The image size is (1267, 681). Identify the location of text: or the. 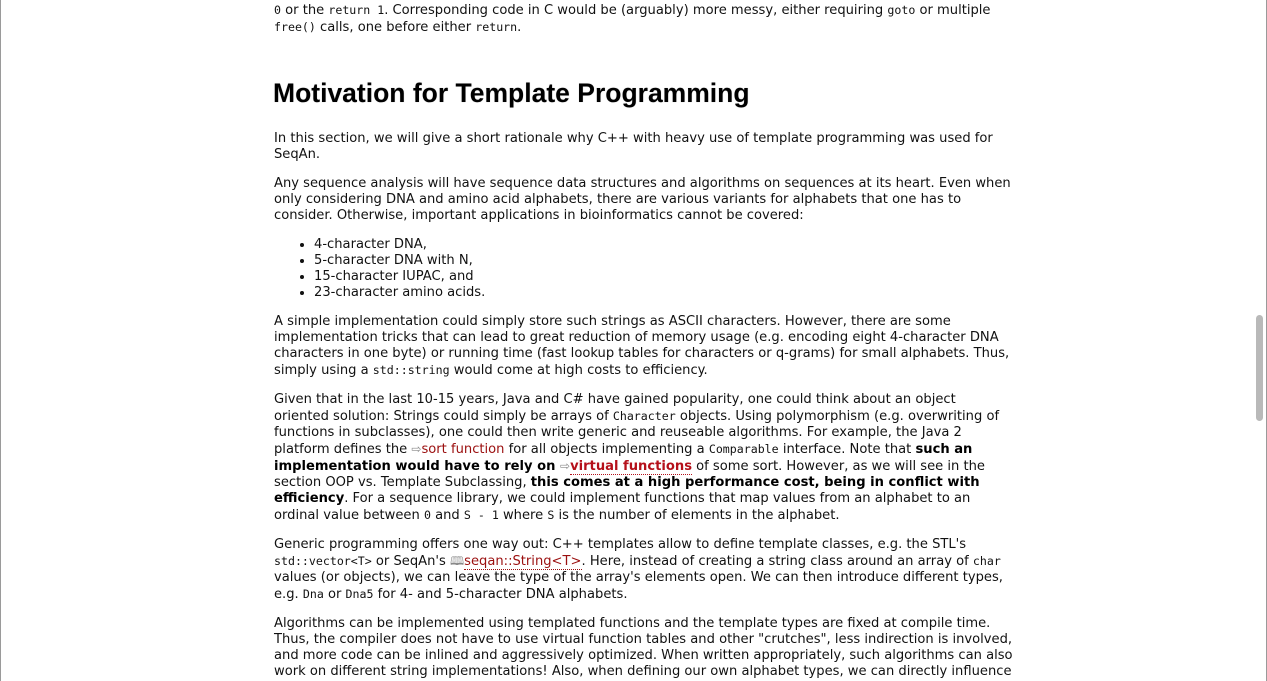
(304, 10).